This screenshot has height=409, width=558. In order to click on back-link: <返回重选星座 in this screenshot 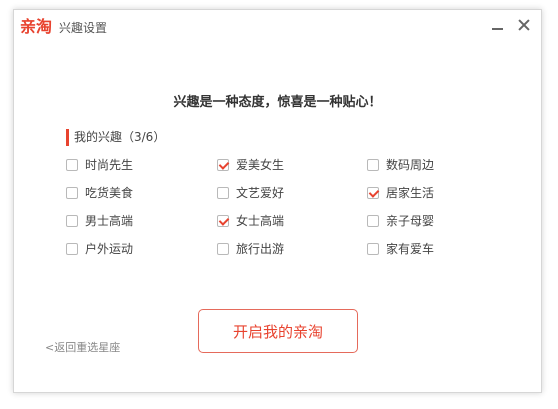, I will do `click(82, 348)`.